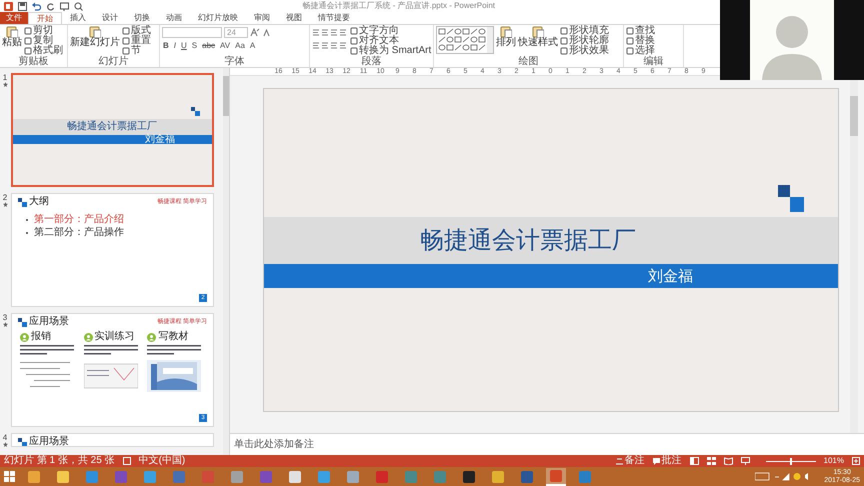 Image resolution: width=864 pixels, height=486 pixels. I want to click on group-label: 编辑, so click(653, 62).